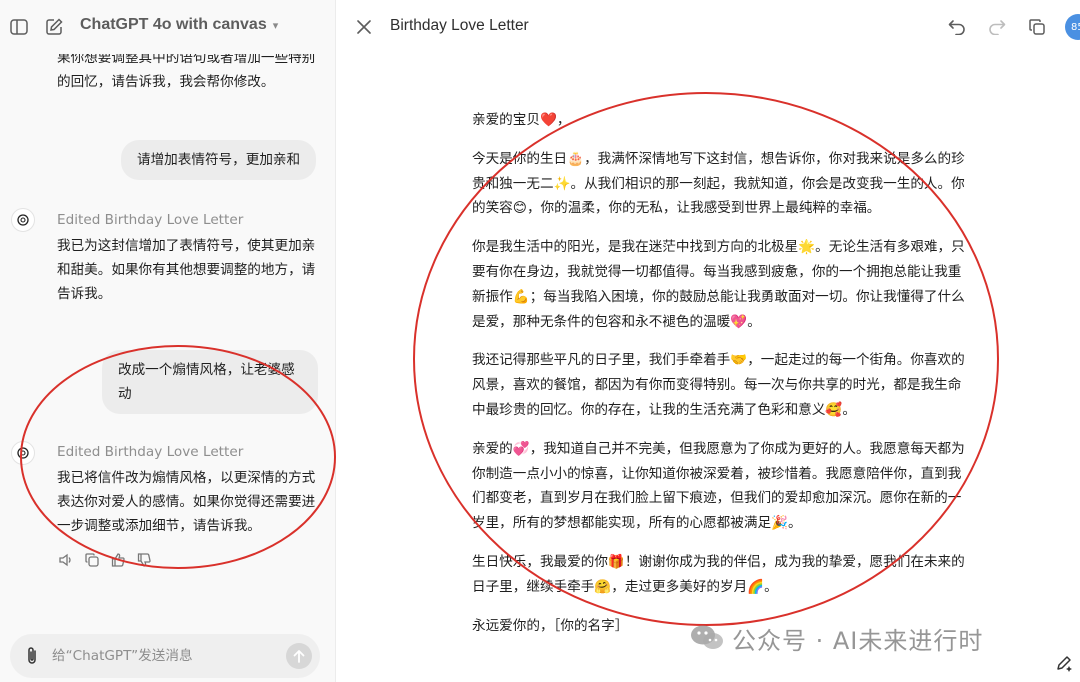 The height and width of the screenshot is (682, 1080). I want to click on message-composer, so click(165, 656).